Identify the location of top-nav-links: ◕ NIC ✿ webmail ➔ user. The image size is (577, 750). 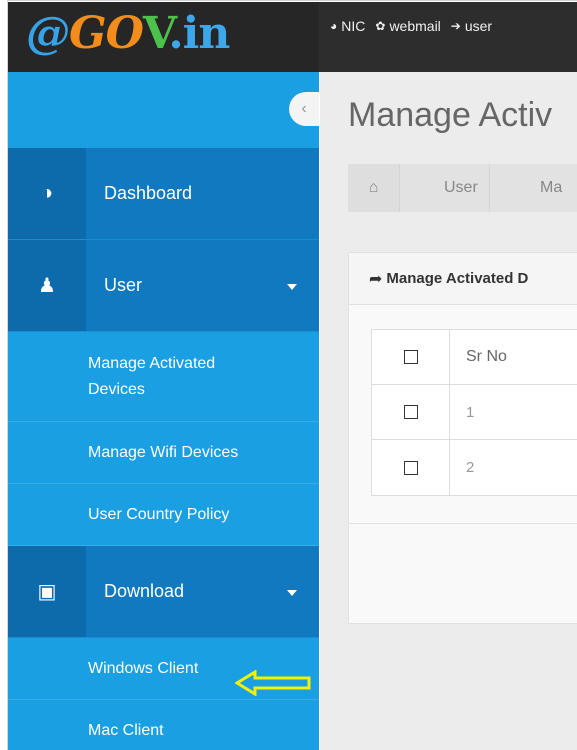
(411, 26).